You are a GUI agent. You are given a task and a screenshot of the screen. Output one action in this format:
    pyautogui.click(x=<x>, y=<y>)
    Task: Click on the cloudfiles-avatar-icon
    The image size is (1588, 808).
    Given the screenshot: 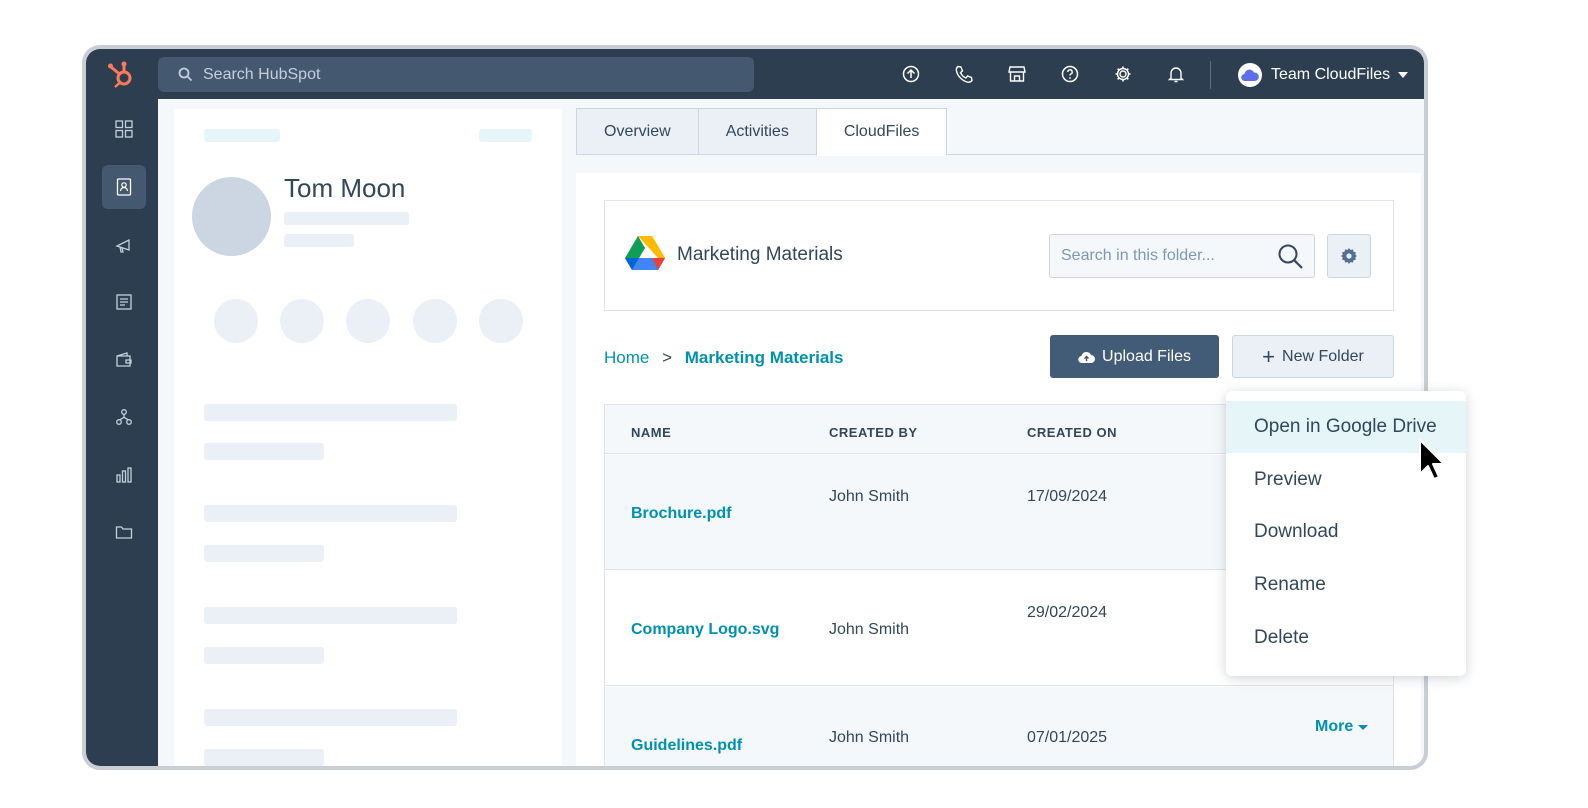 What is the action you would take?
    pyautogui.click(x=1250, y=75)
    